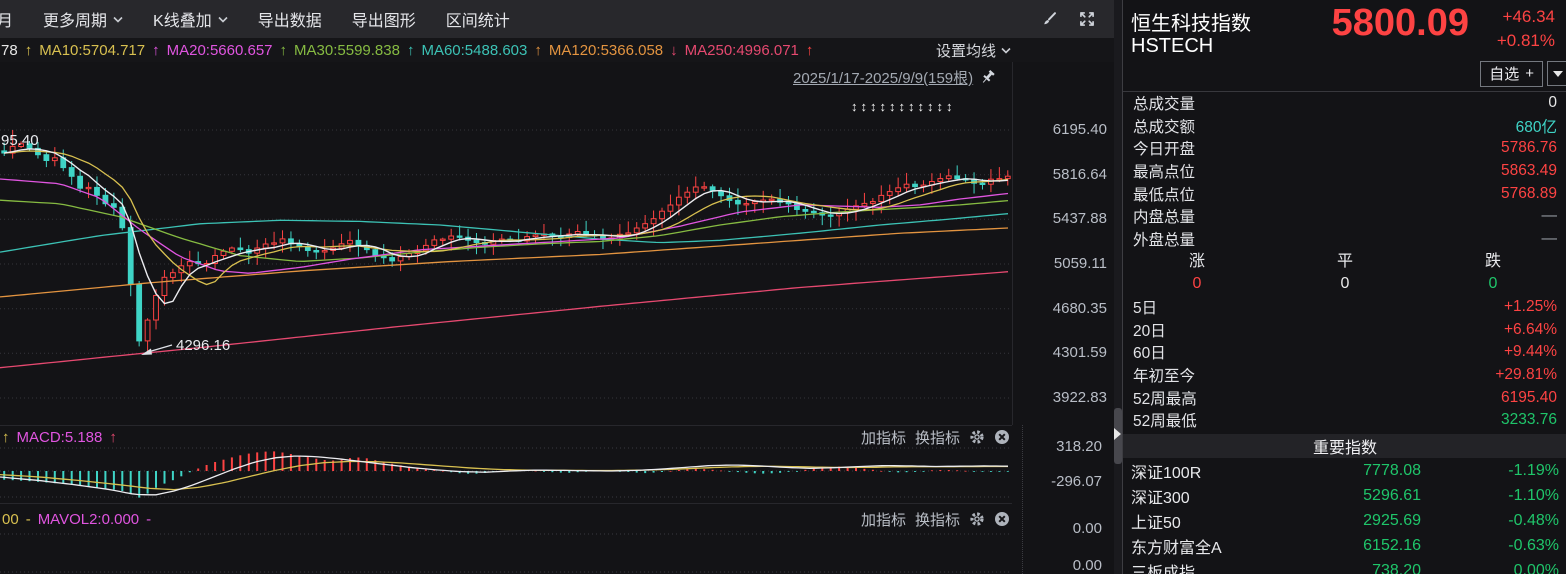 The image size is (1566, 574). I want to click on chevron-down-icon, so click(118, 19).